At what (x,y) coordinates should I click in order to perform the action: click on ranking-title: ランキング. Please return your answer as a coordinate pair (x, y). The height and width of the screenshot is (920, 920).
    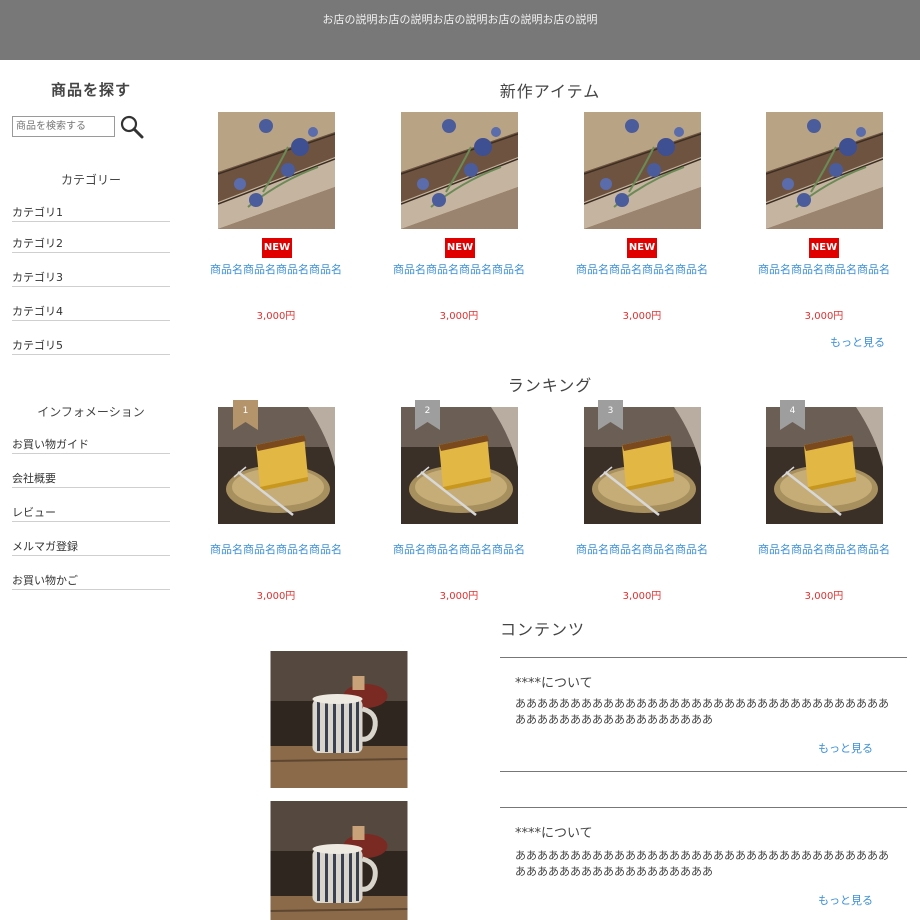
    Looking at the image, I should click on (550, 385).